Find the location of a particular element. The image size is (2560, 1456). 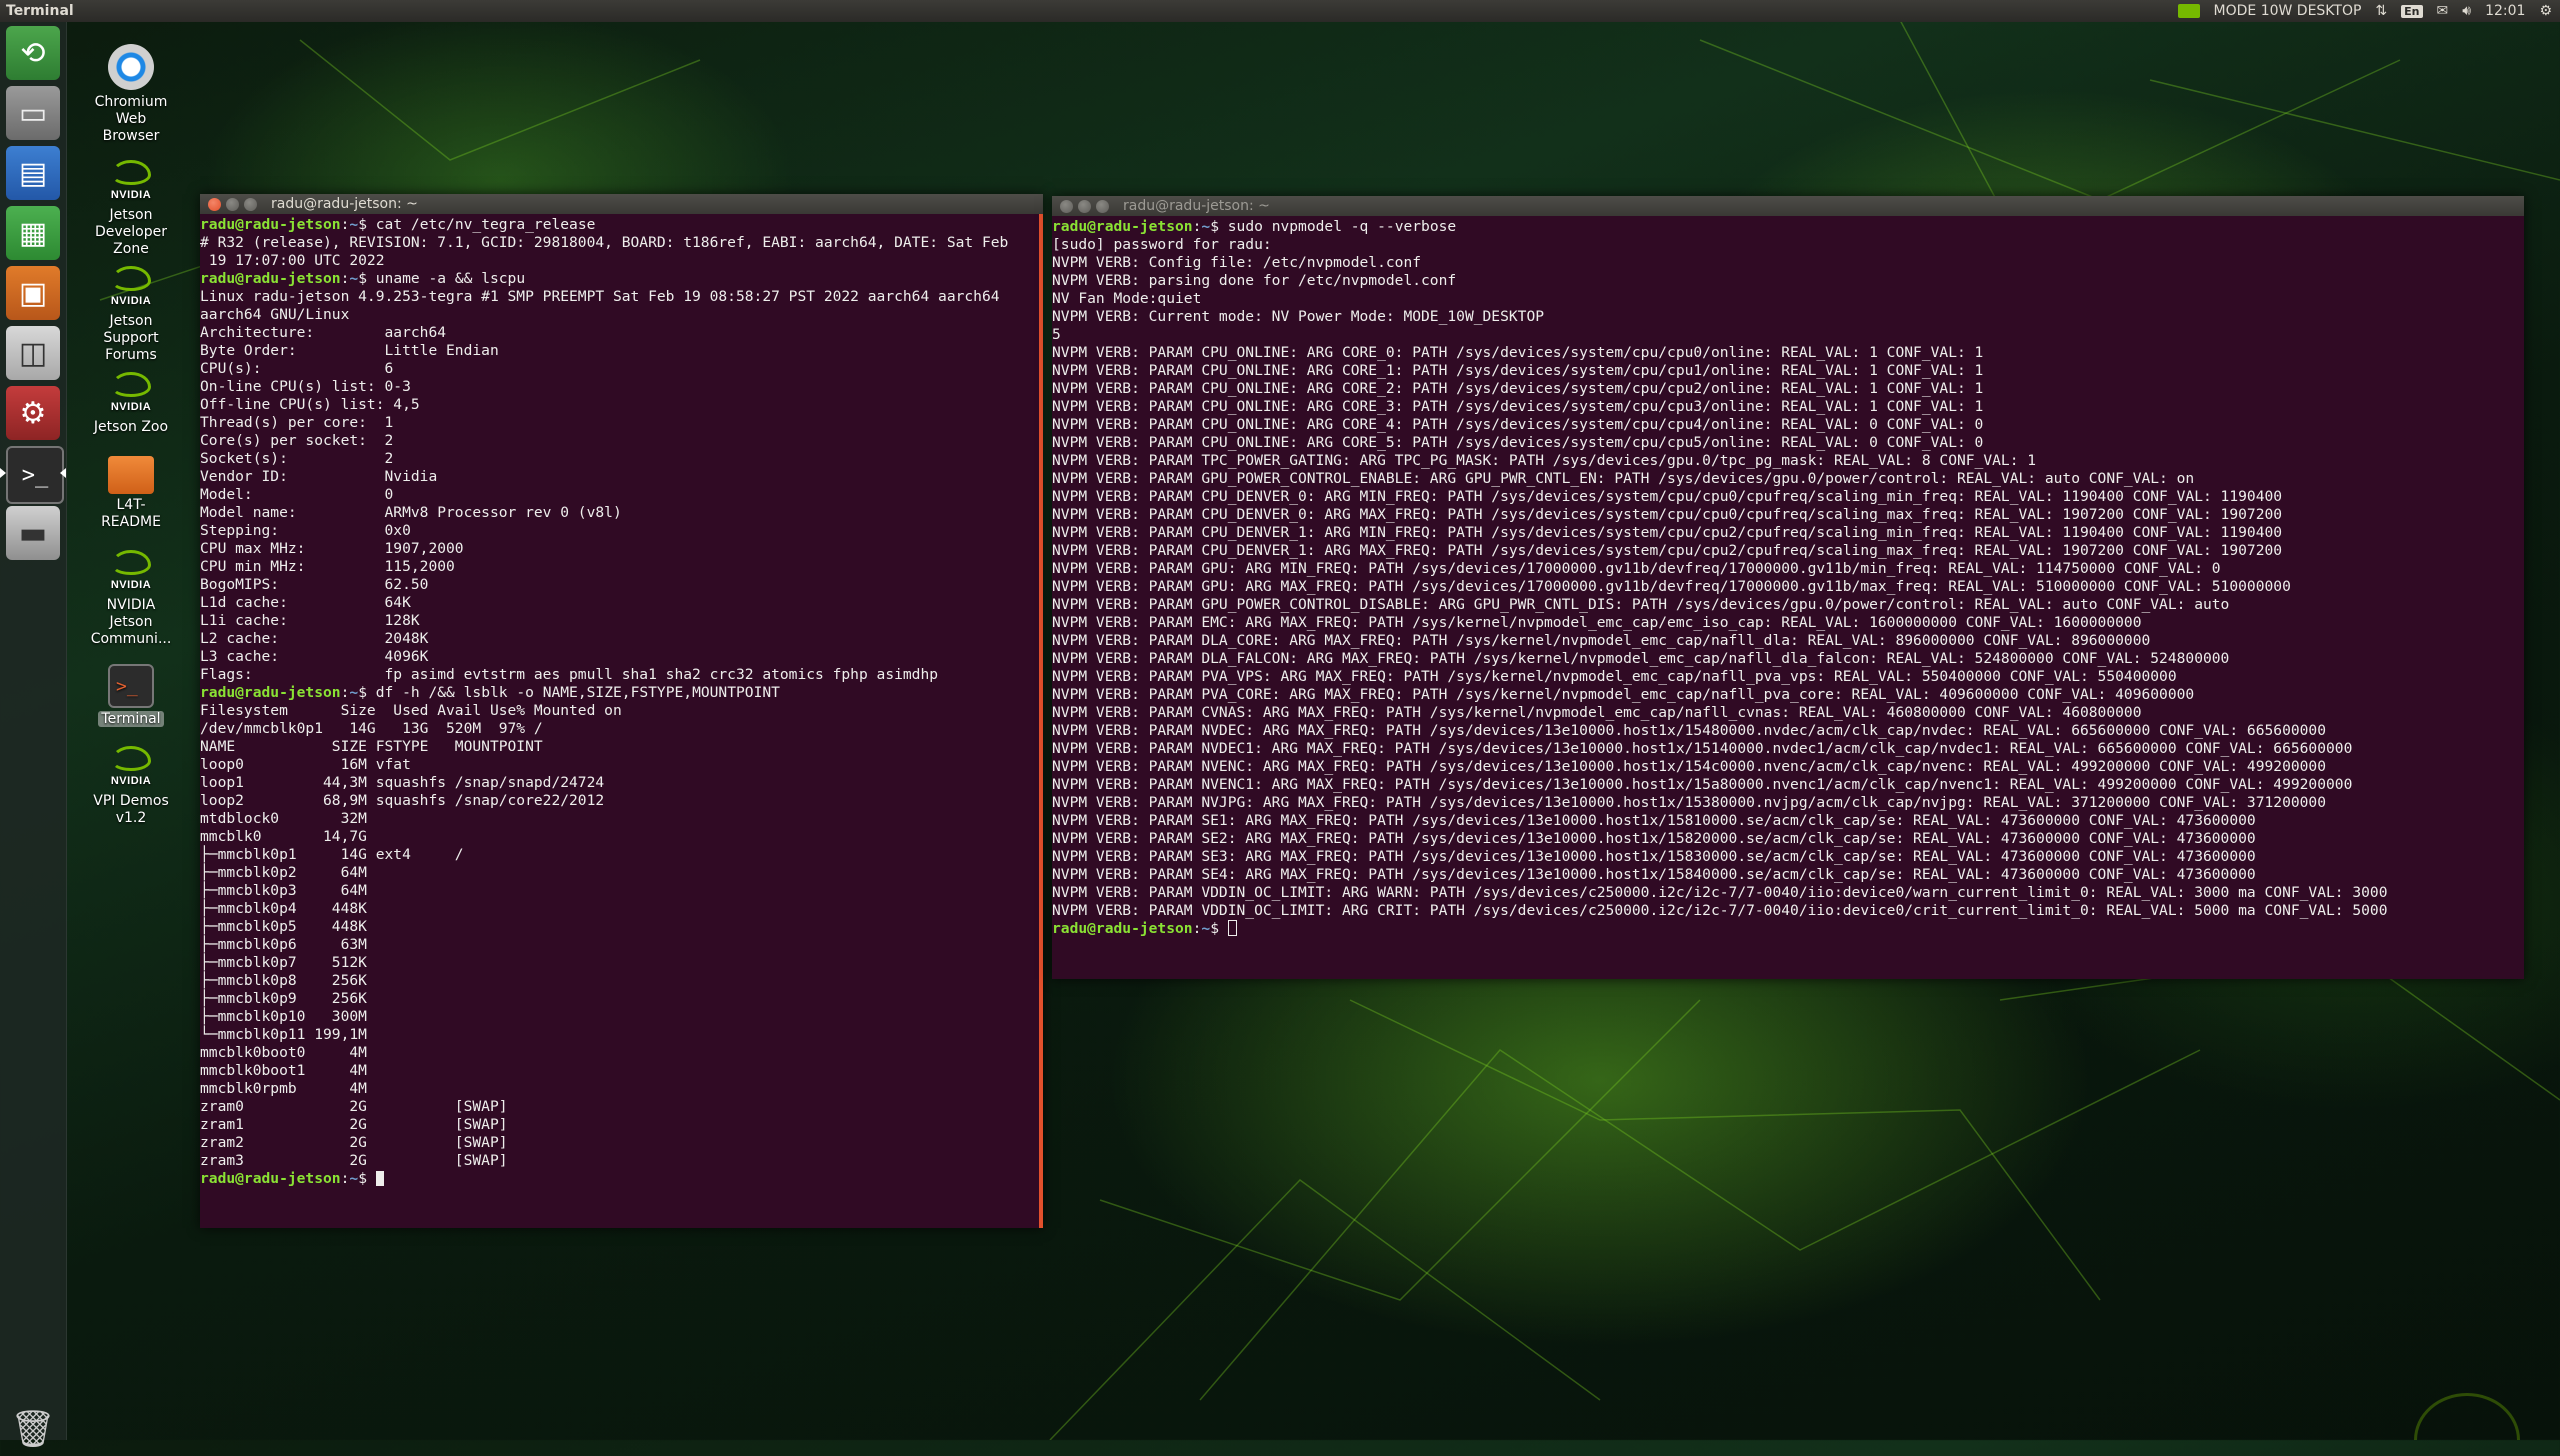

window-title: radu@radu-jetson: ~ is located at coordinates (344, 204).